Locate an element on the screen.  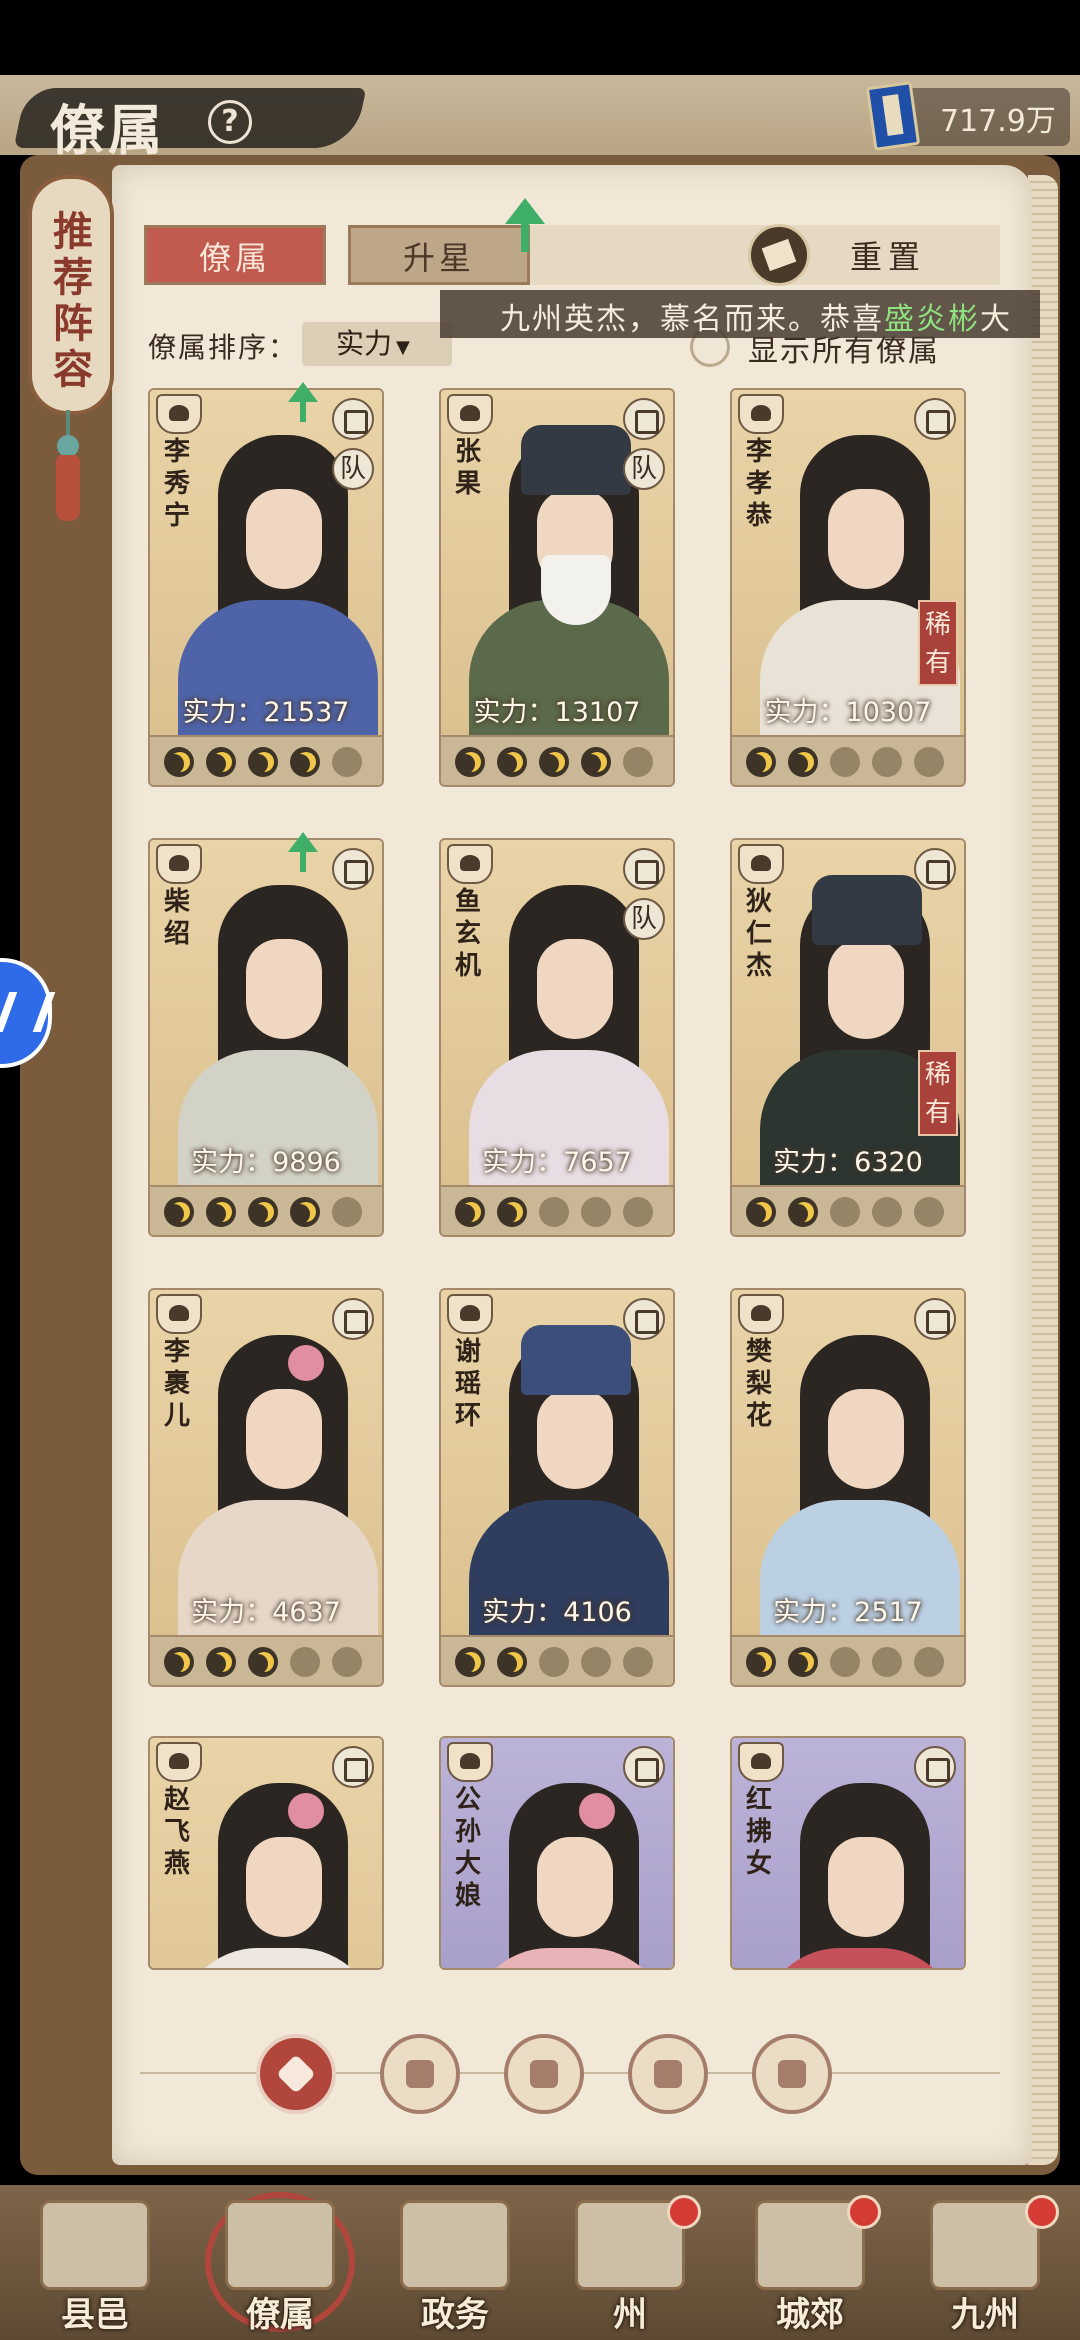
recommended-lineup-button: 推荐阵容 is located at coordinates (71, 295).